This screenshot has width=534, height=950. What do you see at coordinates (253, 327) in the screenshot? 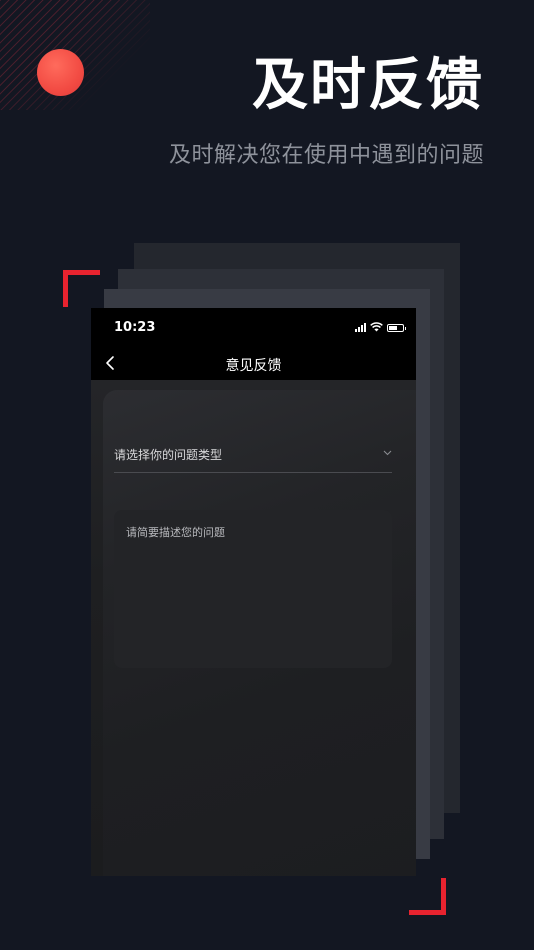
I see `status-bar: 10:23` at bounding box center [253, 327].